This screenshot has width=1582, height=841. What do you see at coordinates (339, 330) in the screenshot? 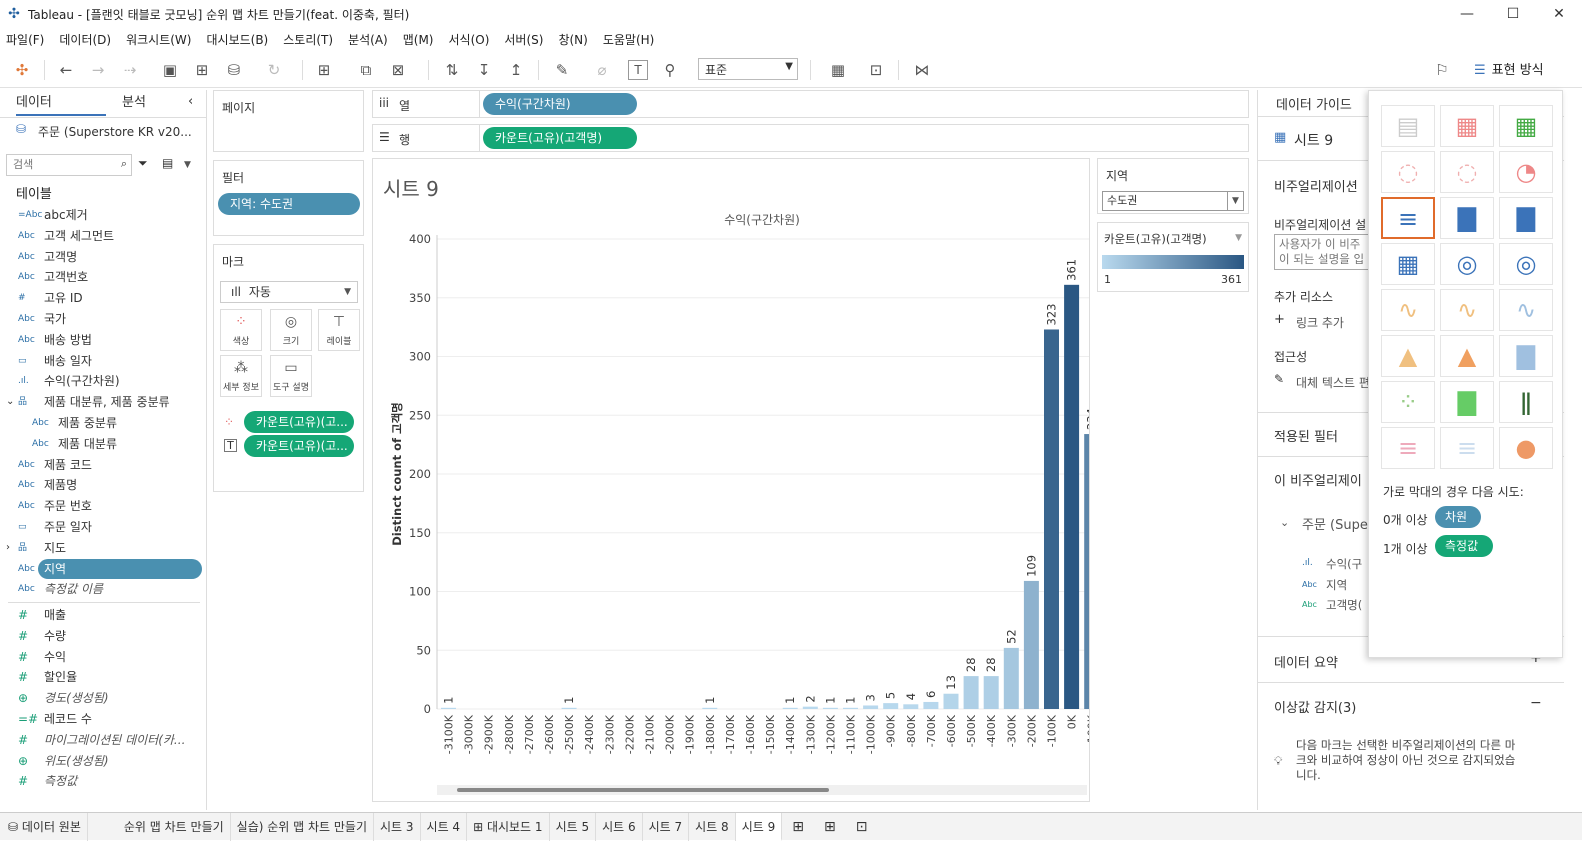
I see `label-button: ⊤ 레이블` at bounding box center [339, 330].